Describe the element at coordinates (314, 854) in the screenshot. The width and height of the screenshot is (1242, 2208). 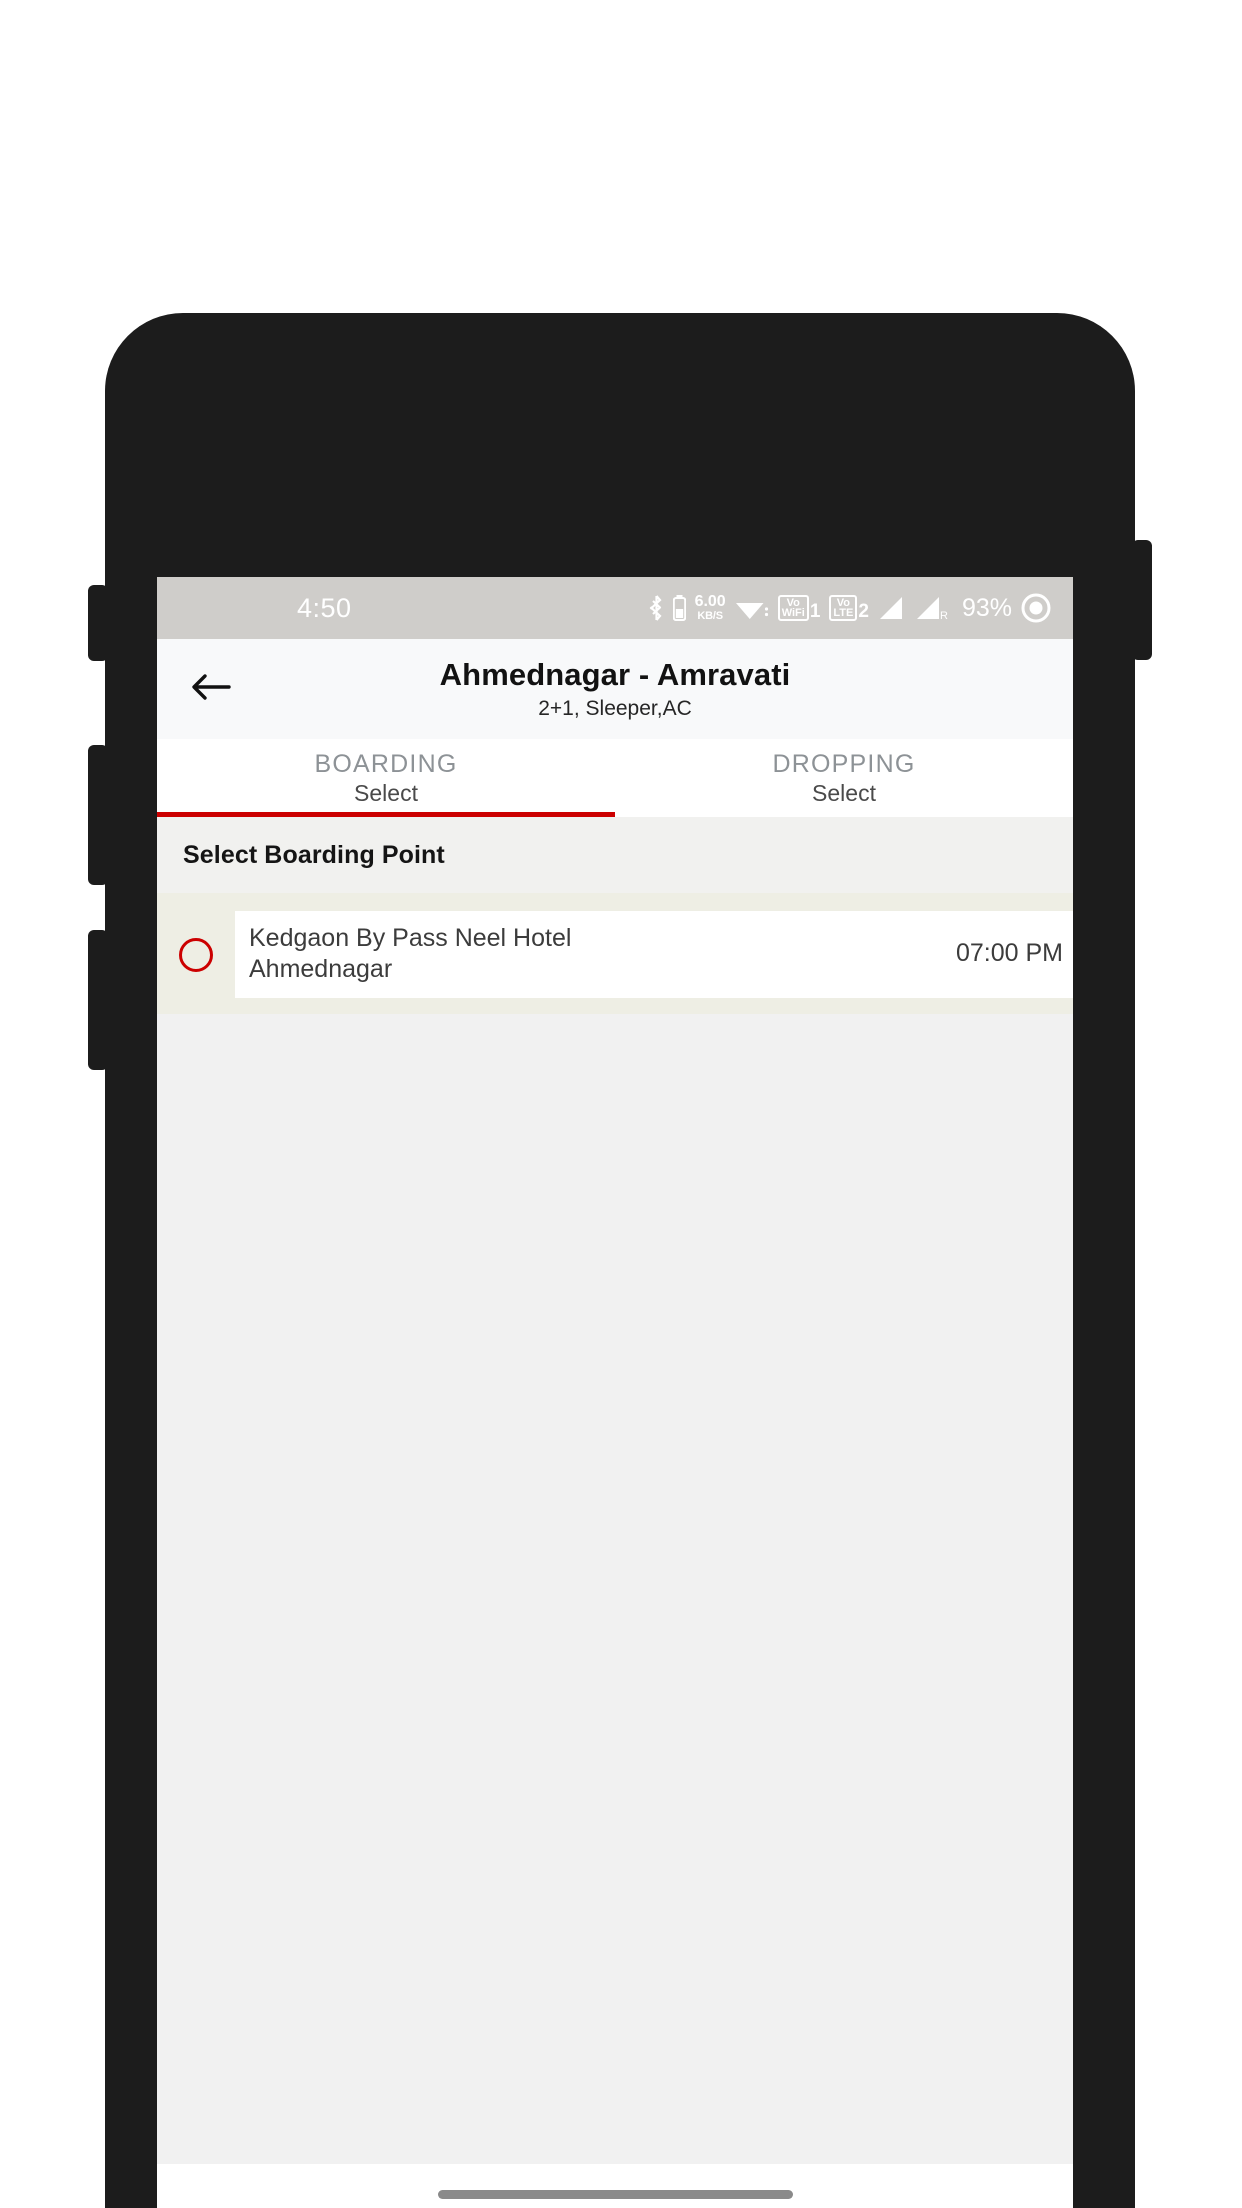
I see `section-header-label: Select Boarding Point` at that location.